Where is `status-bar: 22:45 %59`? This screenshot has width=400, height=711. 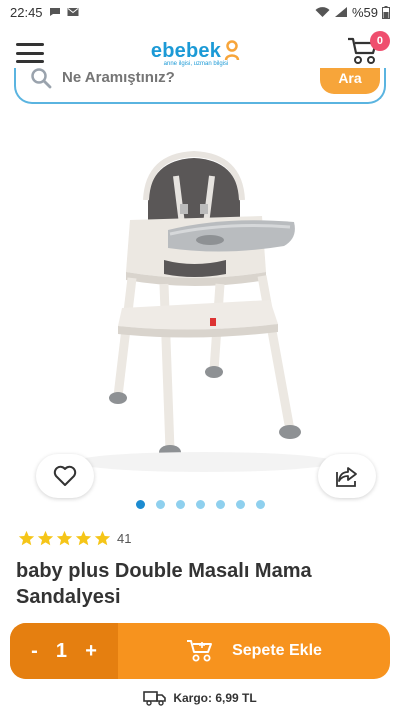
status-bar: 22:45 %59 is located at coordinates (200, 12).